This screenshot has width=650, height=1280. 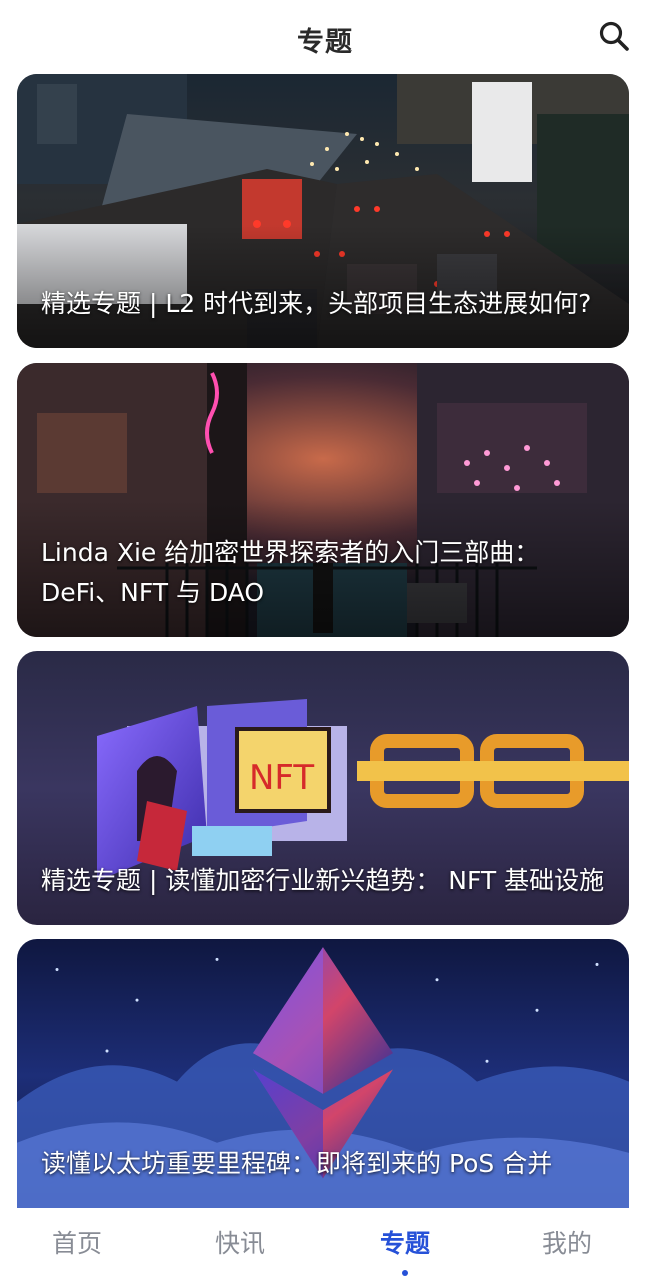 I want to click on card-title: 精选专题 | L2 时代到来，头部项目生态进展如何?, so click(x=316, y=303).